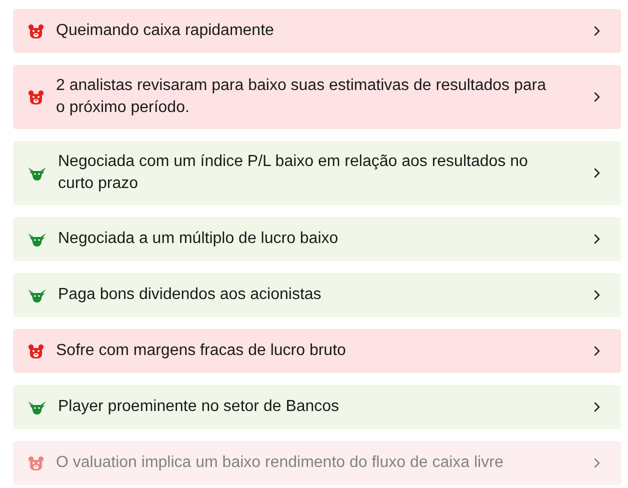 This screenshot has height=488, width=628. Describe the element at coordinates (293, 173) in the screenshot. I see `reason-text: Negociada com um índice P/L baixo em relação aos resultados no curto prazo` at that location.